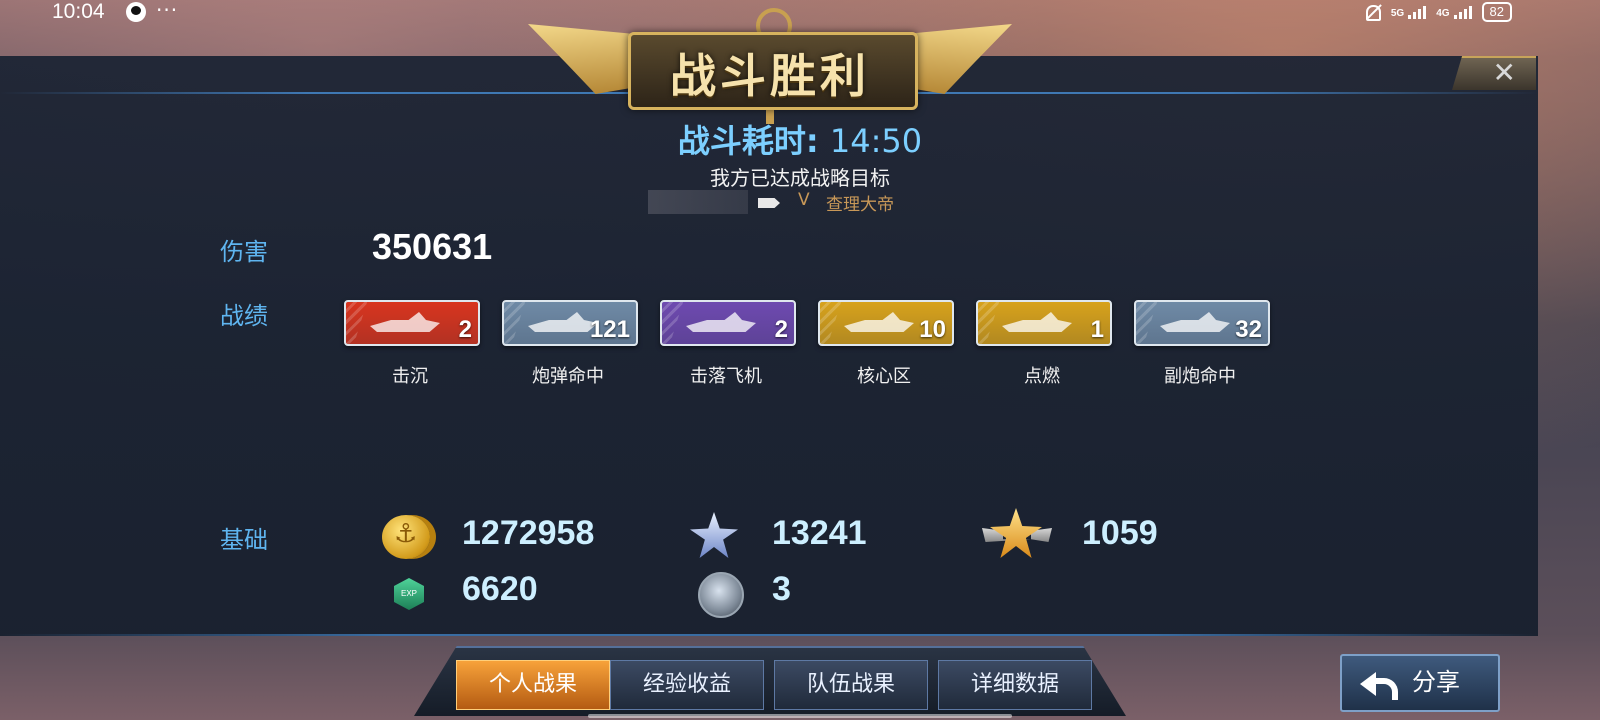 This screenshot has height=720, width=1600. I want to click on battle-duration: 战斗耗时: 14:50, so click(800, 139).